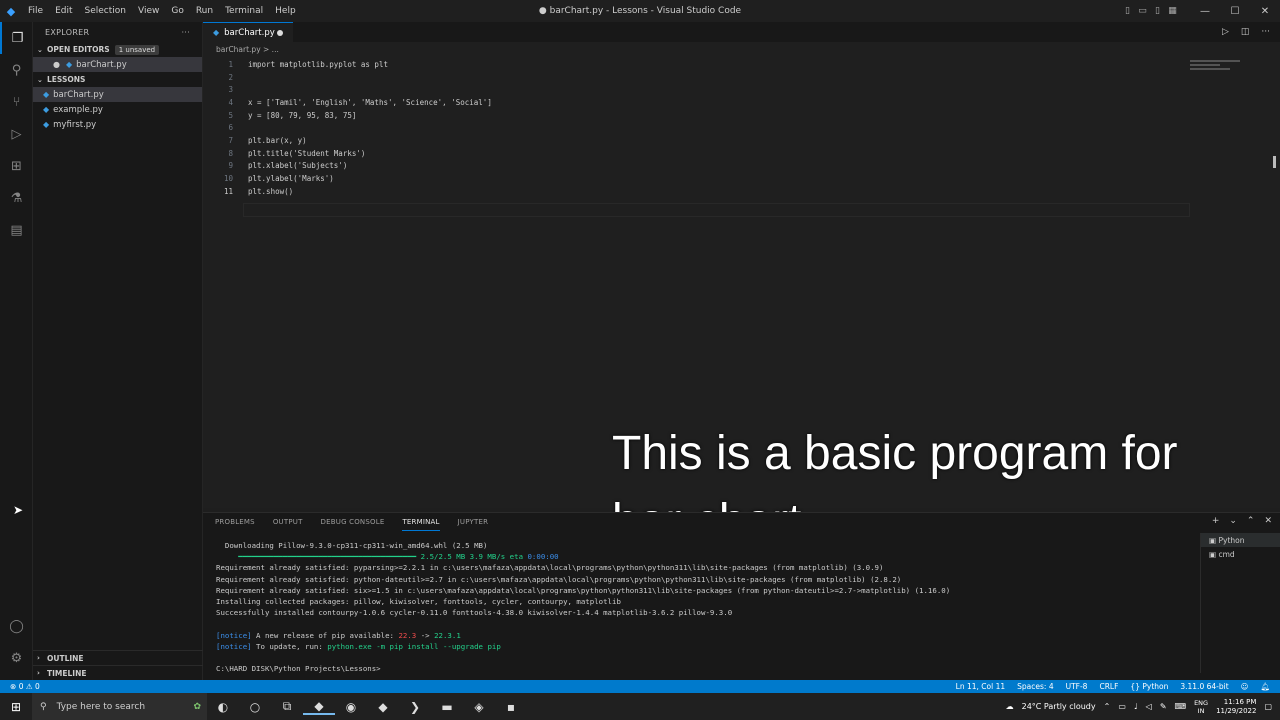  What do you see at coordinates (244, 11) in the screenshot?
I see `menu-terminal: Terminal` at bounding box center [244, 11].